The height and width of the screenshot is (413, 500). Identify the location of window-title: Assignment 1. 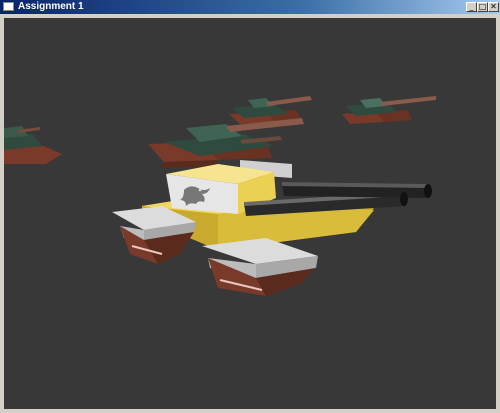
(51, 6).